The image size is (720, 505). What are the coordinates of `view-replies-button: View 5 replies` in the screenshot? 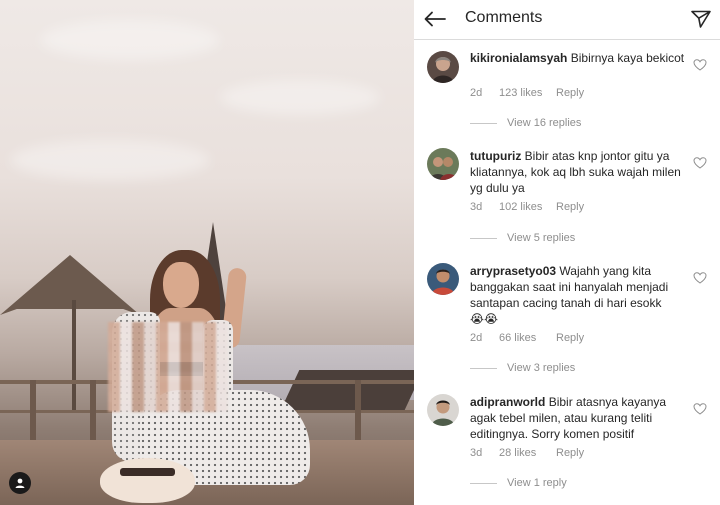 It's located at (522, 238).